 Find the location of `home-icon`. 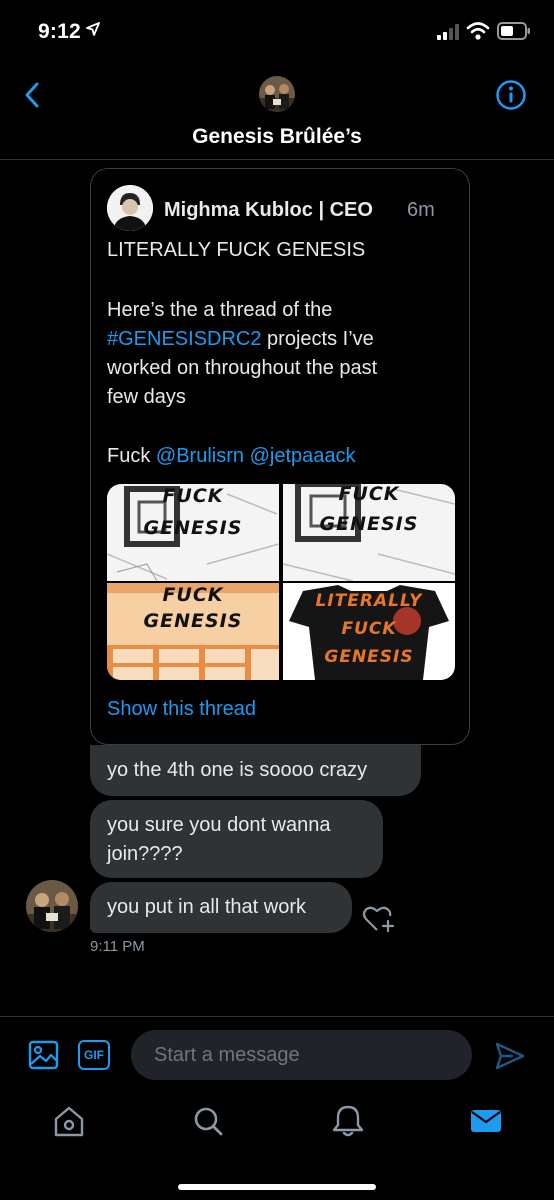

home-icon is located at coordinates (69, 1121).